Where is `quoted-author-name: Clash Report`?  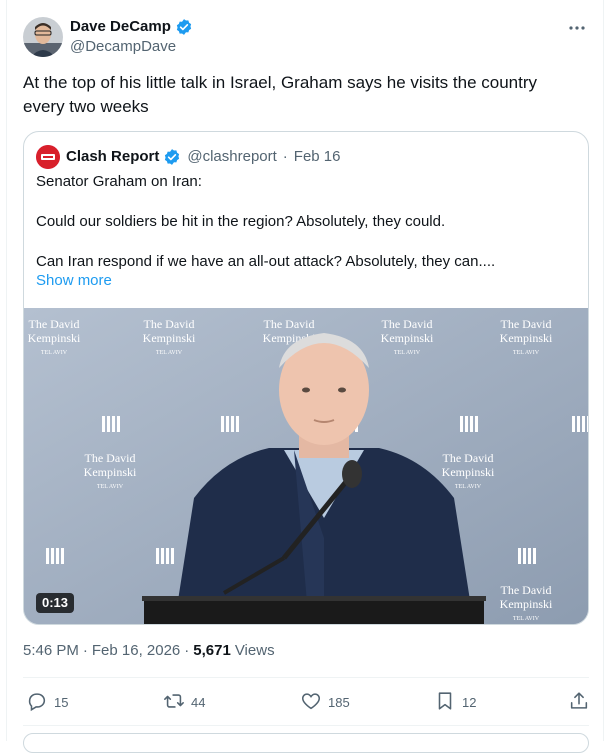
quoted-author-name: Clash Report is located at coordinates (112, 157).